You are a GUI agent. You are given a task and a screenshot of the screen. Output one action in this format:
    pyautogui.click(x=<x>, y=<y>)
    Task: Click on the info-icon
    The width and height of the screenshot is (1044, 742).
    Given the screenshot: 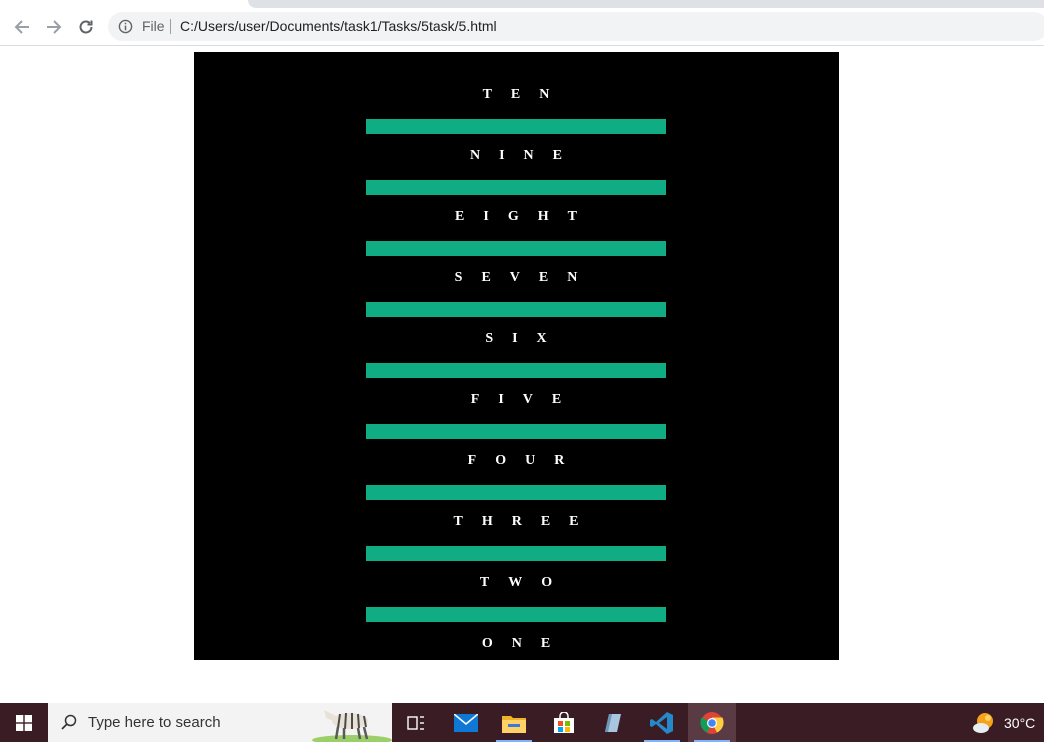 What is the action you would take?
    pyautogui.click(x=125, y=26)
    